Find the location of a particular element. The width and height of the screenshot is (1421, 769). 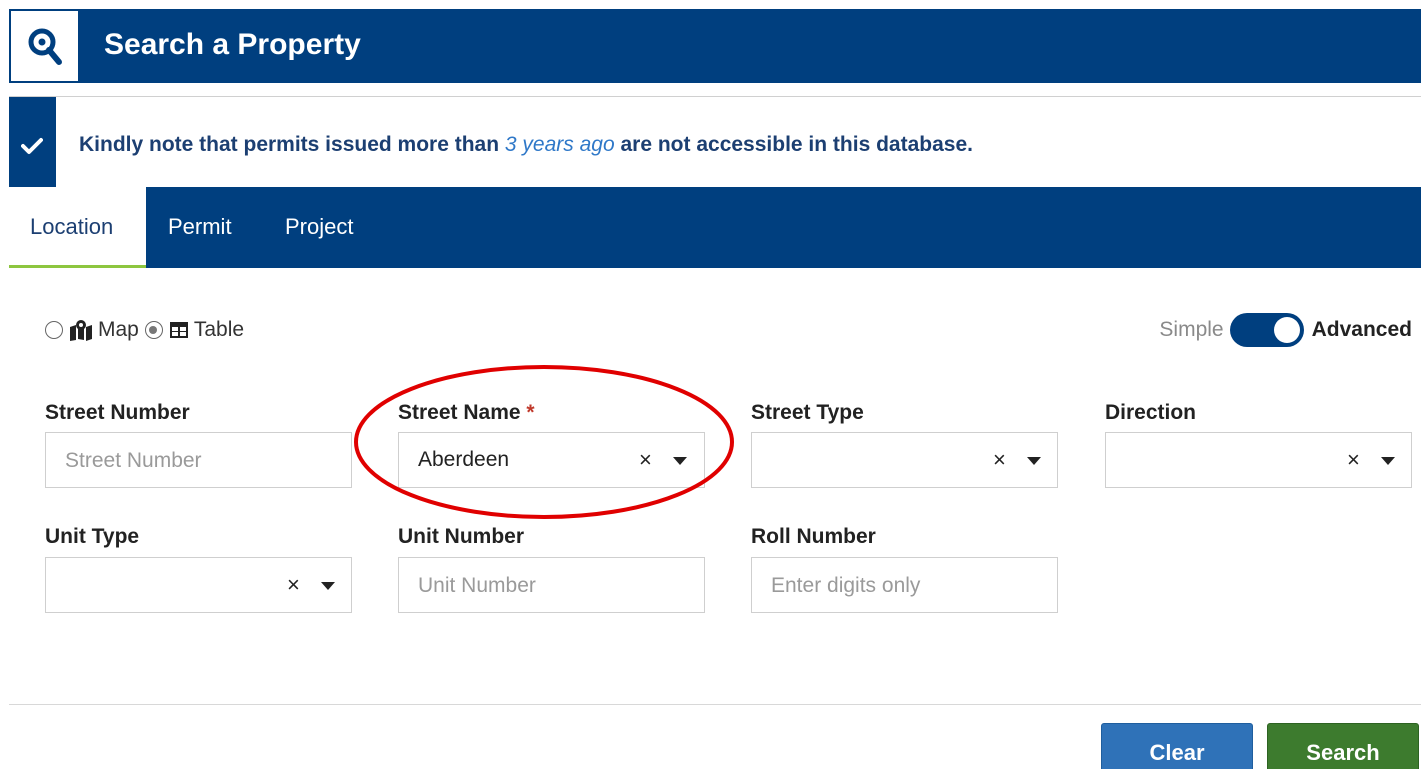

unit-number-placeholder: Unit Number is located at coordinates (477, 585).